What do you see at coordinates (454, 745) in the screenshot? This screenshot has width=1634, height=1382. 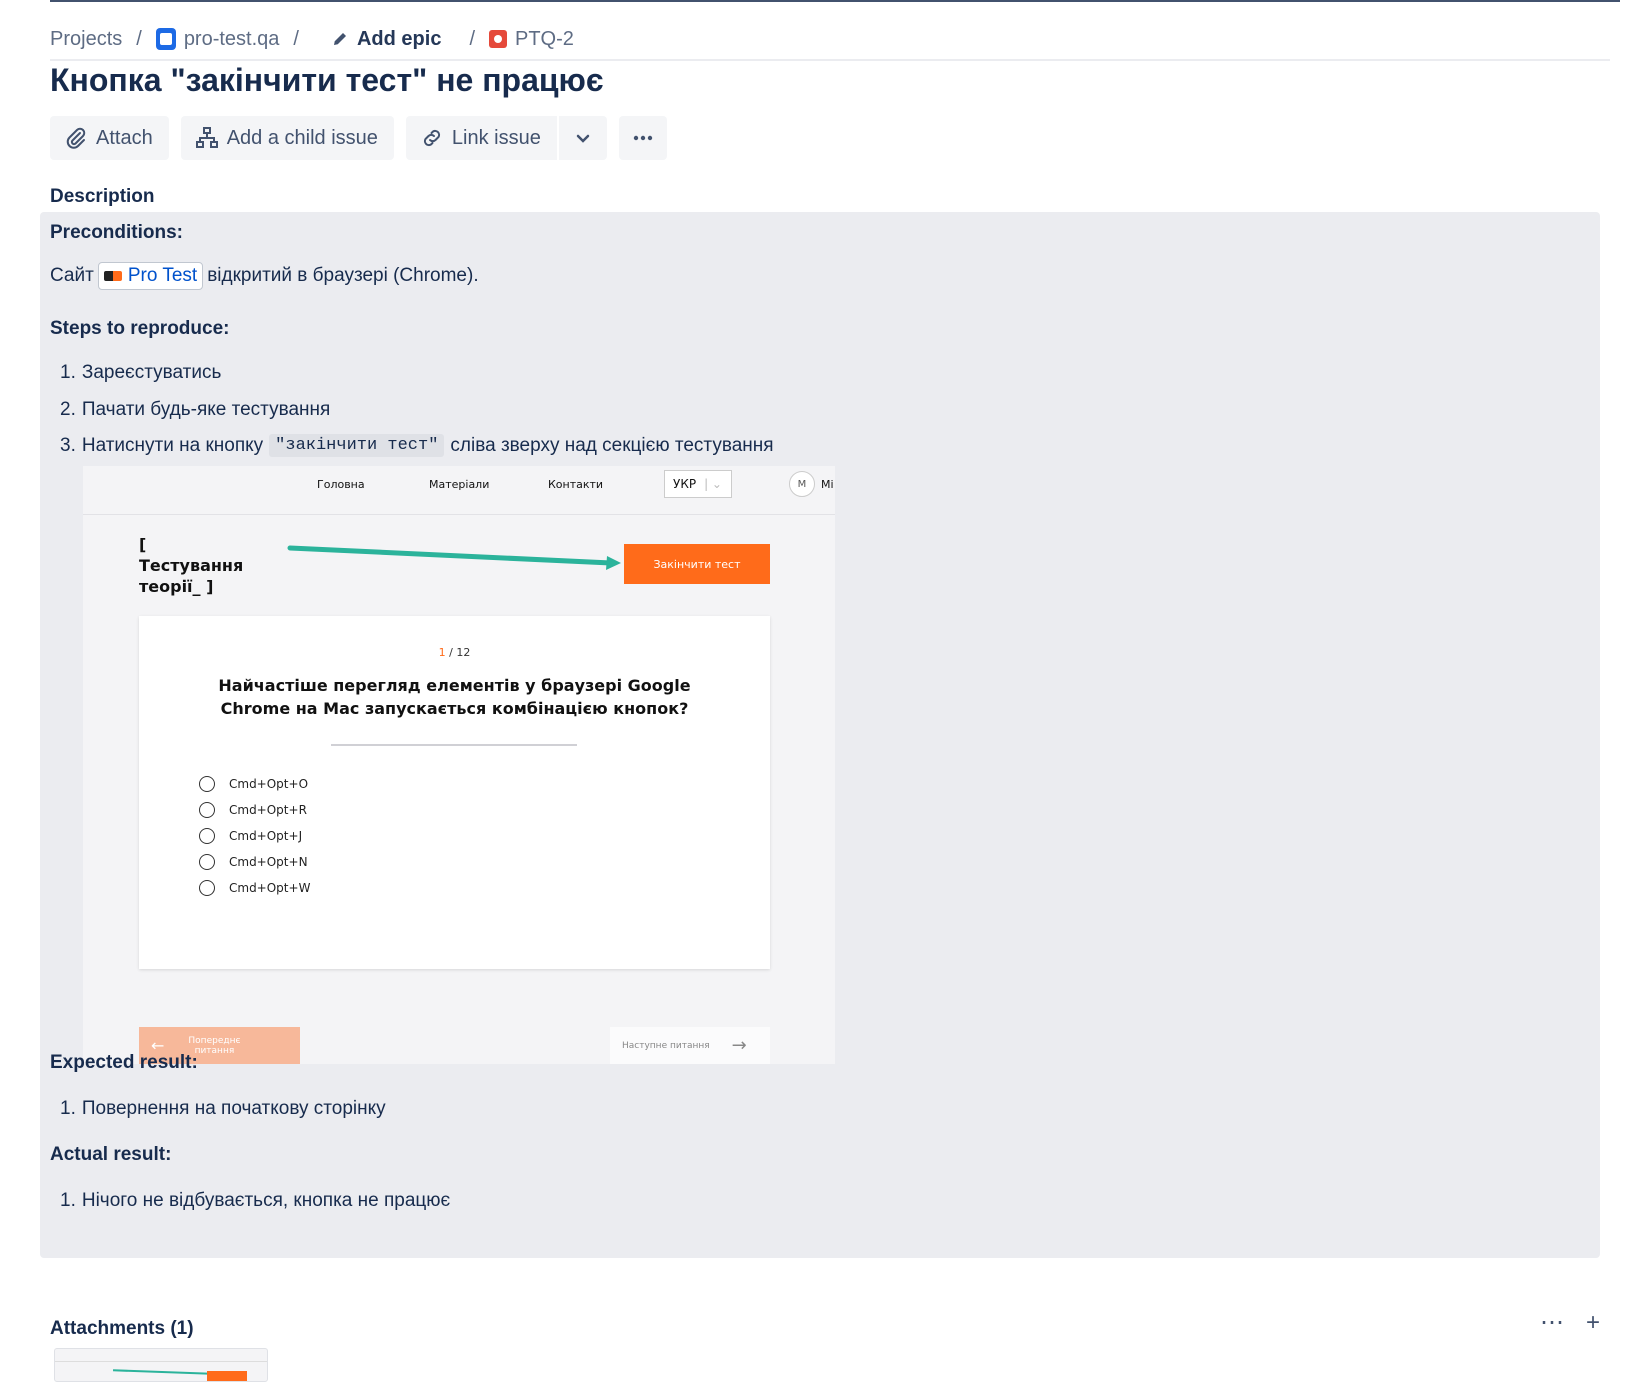 I see `screenshot-question-divider` at bounding box center [454, 745].